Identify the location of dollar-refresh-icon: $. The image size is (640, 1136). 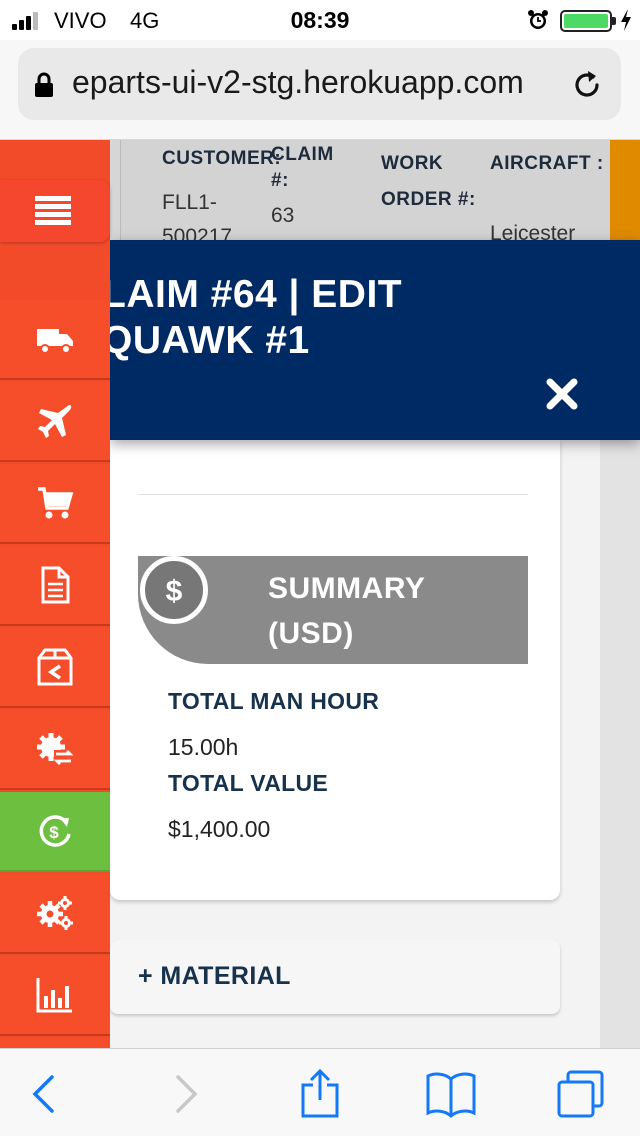
(55, 831).